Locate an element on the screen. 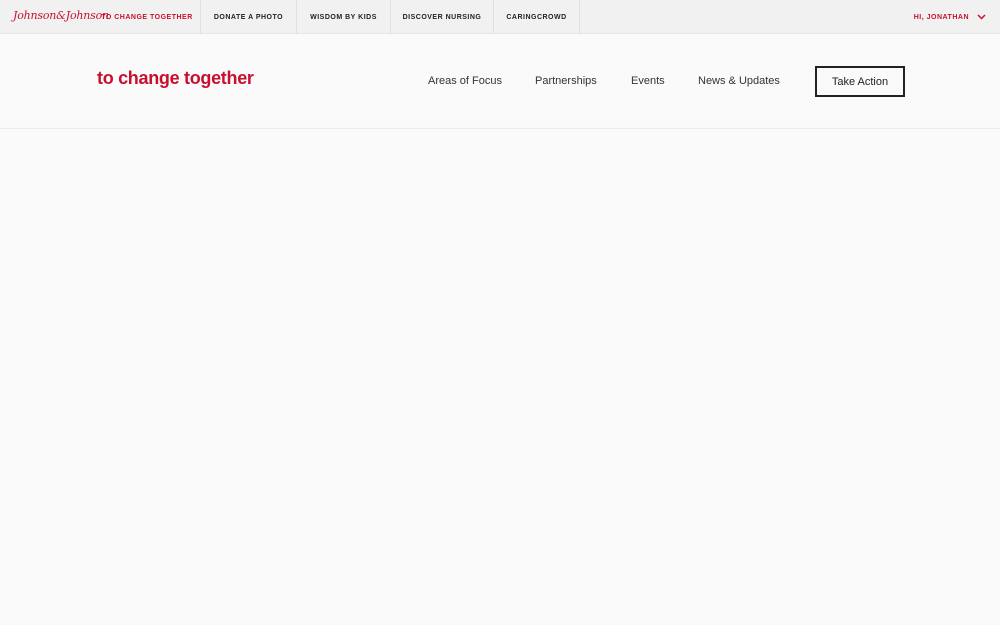  site-logo: to change together is located at coordinates (175, 78).